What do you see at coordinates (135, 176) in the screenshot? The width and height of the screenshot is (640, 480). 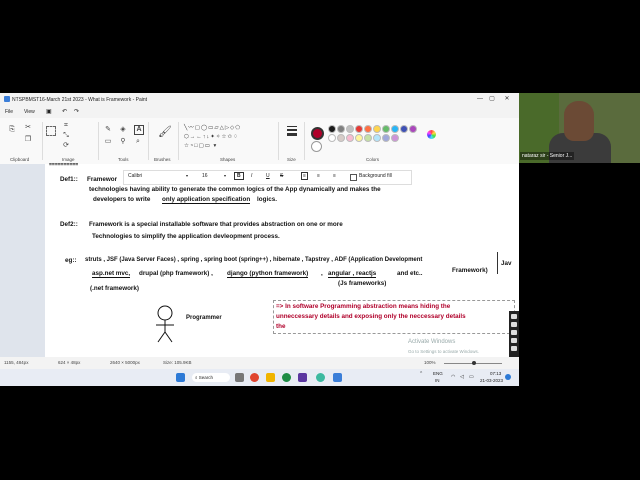 I see `font-family-select: Calibri` at bounding box center [135, 176].